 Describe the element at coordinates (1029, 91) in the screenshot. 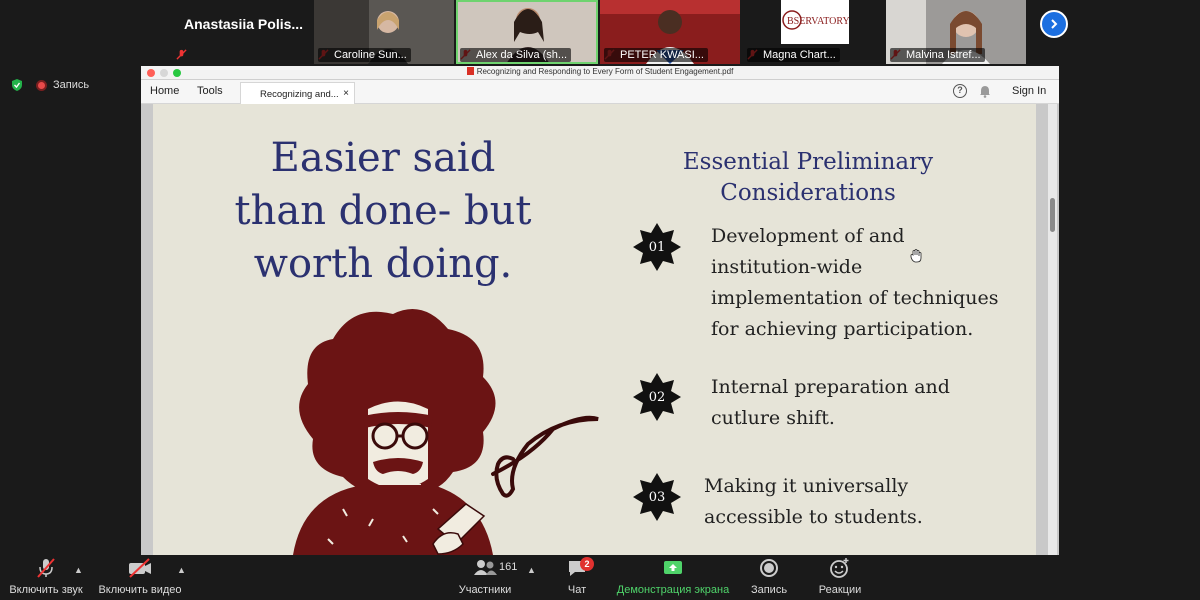

I see `sign-in-link: Sign In` at that location.